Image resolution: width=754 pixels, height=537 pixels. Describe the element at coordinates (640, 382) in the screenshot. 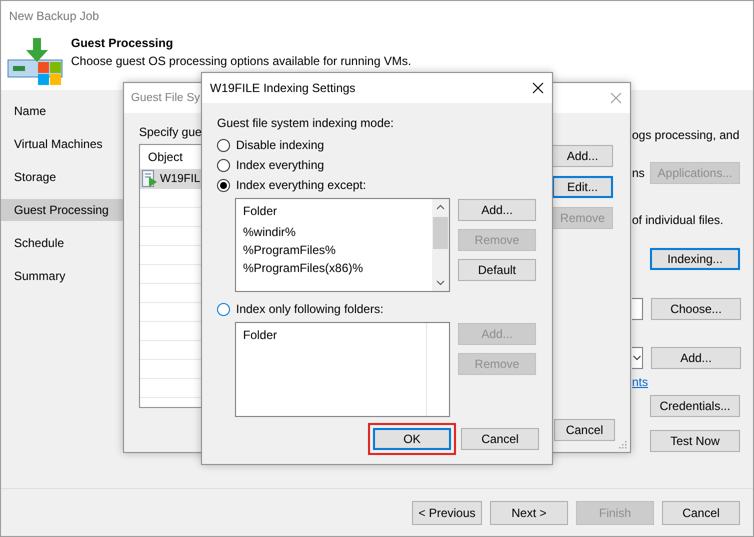

I see `link: nts` at that location.